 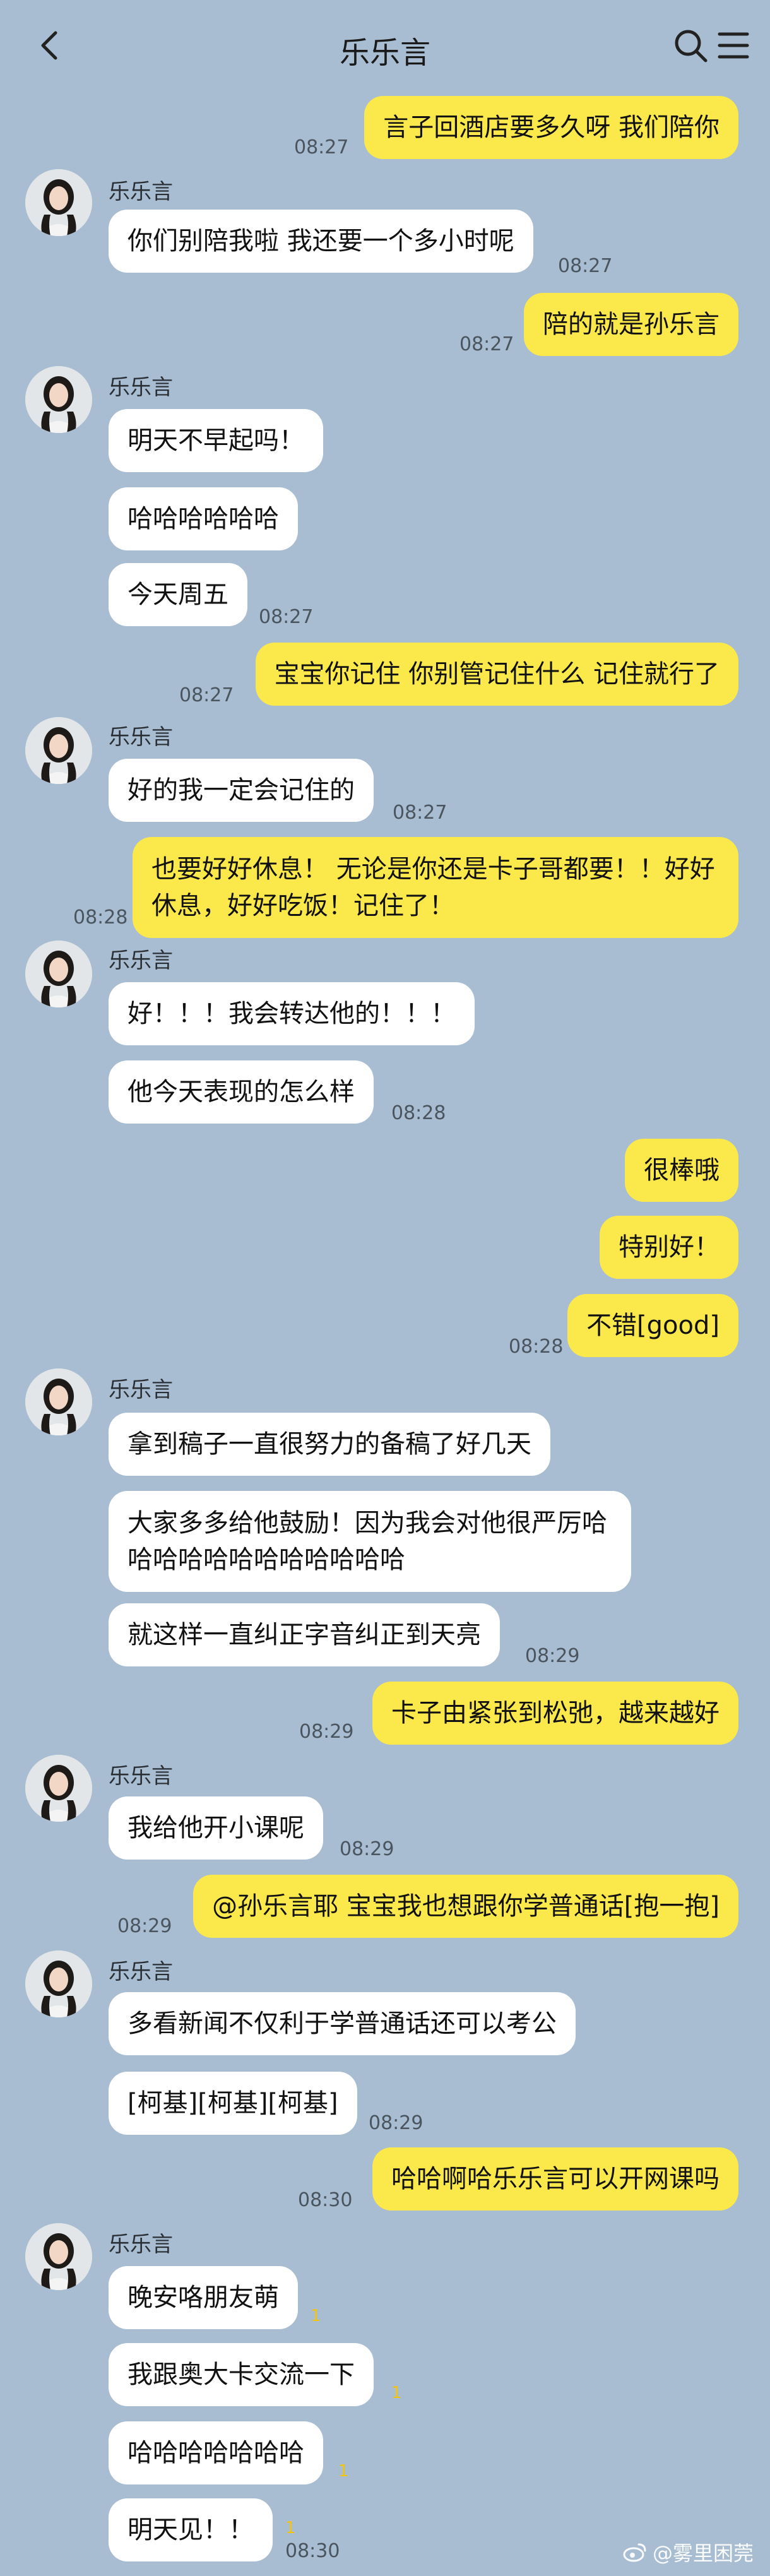 What do you see at coordinates (703, 2553) in the screenshot?
I see `watermark-text: @雾里困莞` at bounding box center [703, 2553].